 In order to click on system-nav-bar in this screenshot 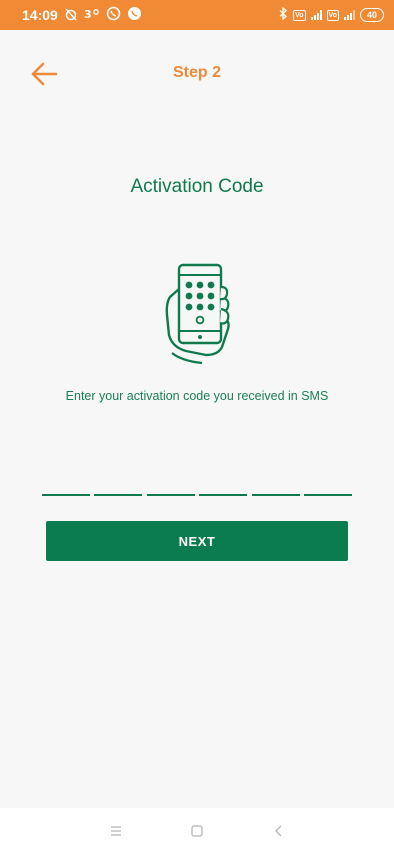, I will do `click(197, 831)`.